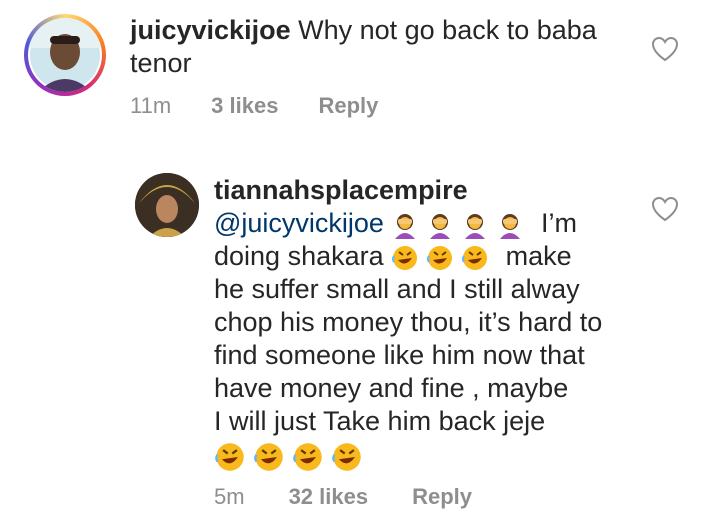 The width and height of the screenshot is (720, 513). Describe the element at coordinates (538, 256) in the screenshot. I see `comment-body: make` at that location.